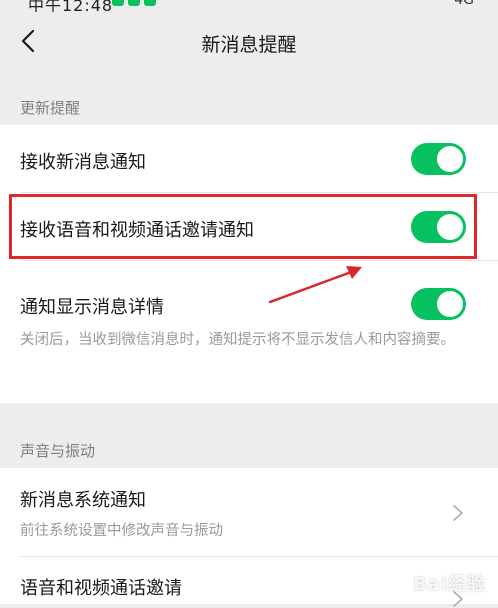  I want to click on toggle-show-message-details, so click(438, 304).